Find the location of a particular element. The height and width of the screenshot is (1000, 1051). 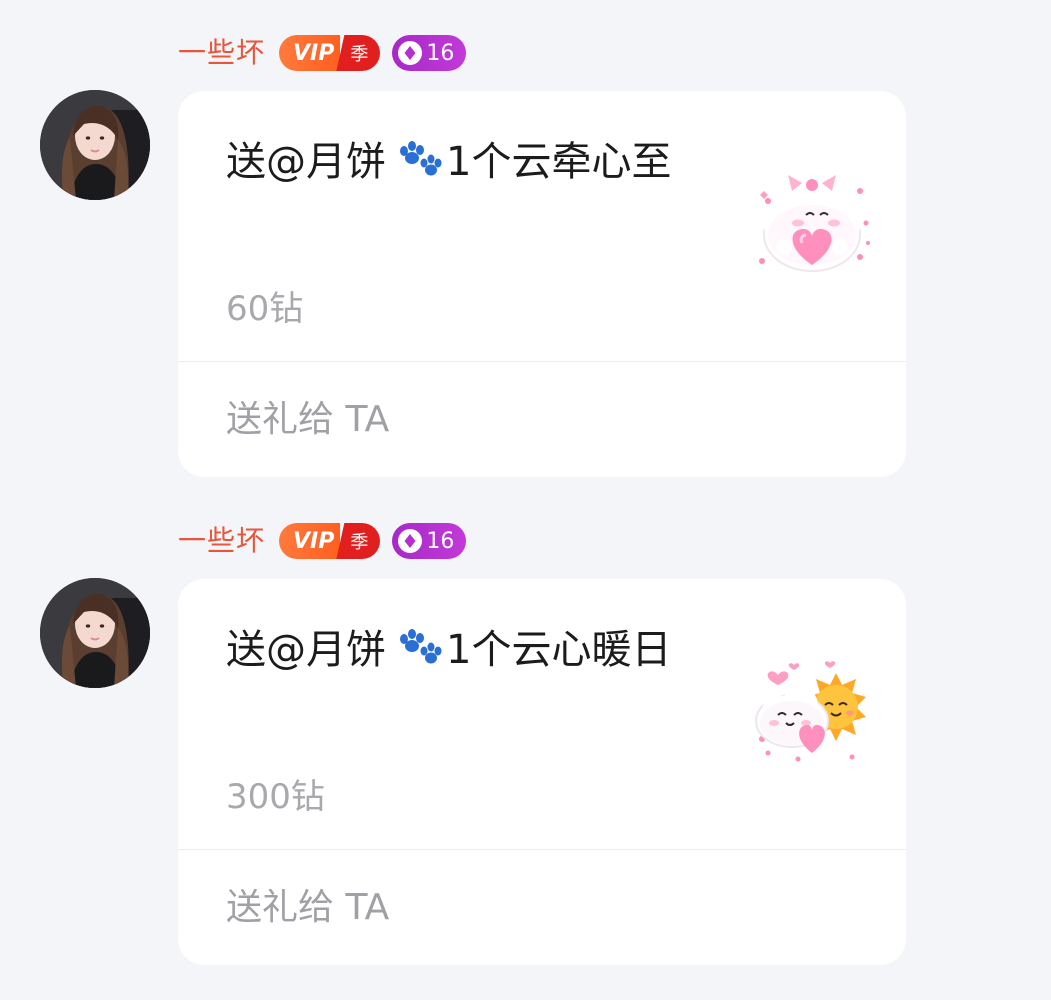

gift-description: 送@月饼 1个云心暖日 is located at coordinates (466, 652).